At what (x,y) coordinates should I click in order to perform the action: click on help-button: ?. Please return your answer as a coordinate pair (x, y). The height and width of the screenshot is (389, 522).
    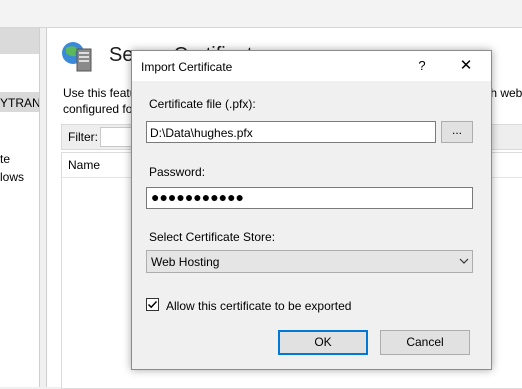
    Looking at the image, I should click on (422, 66).